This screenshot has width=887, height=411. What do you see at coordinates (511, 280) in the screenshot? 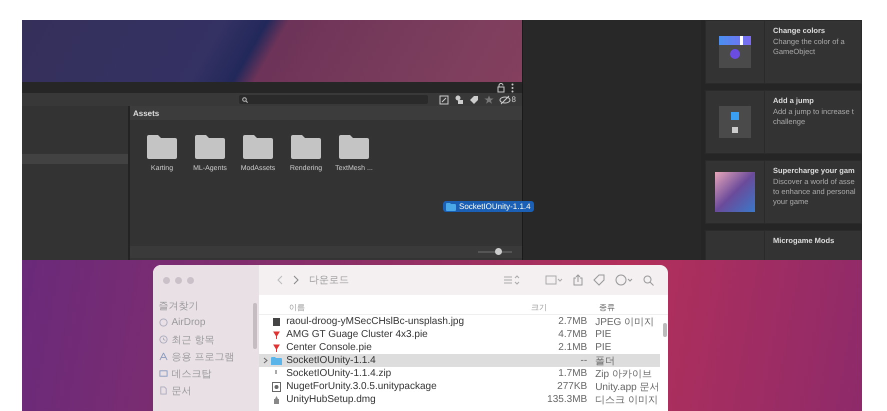
I see `list-view-icon` at bounding box center [511, 280].